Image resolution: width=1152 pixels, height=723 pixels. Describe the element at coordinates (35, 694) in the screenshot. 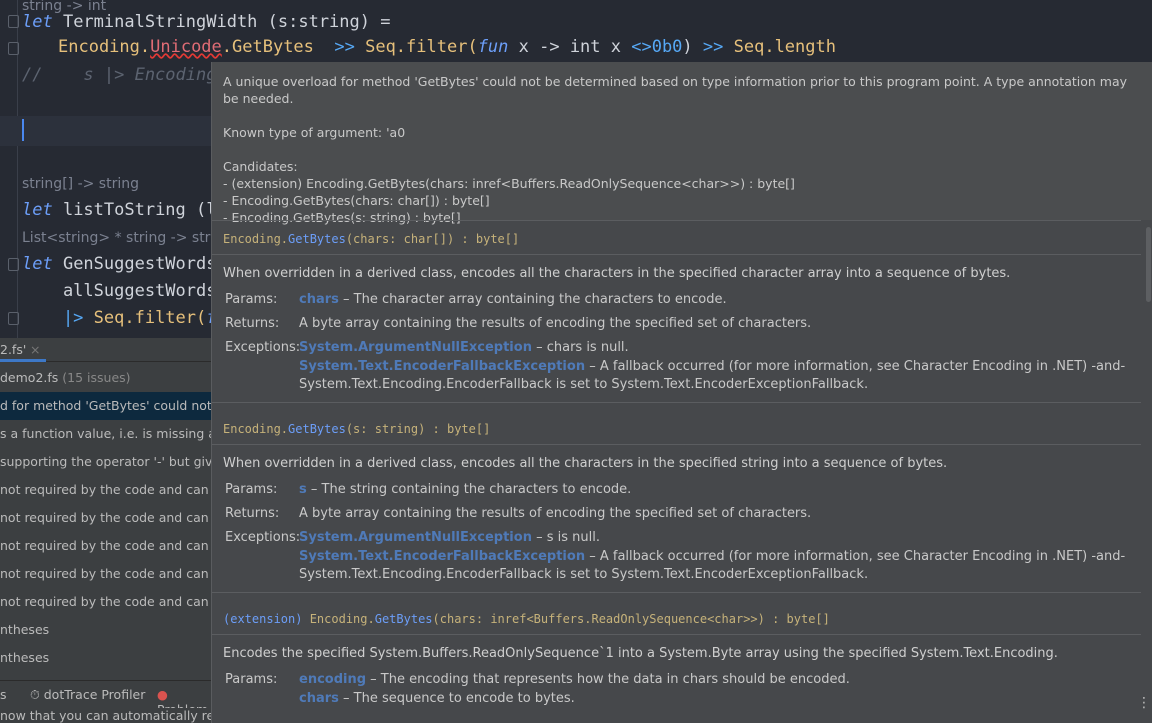

I see `stopwatch-icon: ⏱` at that location.